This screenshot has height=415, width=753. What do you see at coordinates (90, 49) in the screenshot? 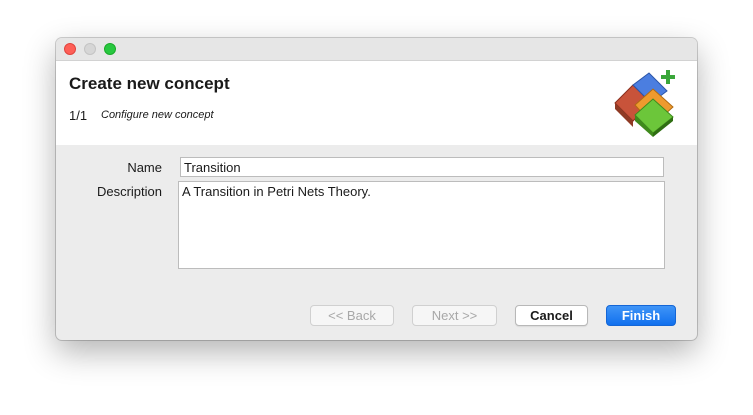
I see `minimize-window-button` at bounding box center [90, 49].